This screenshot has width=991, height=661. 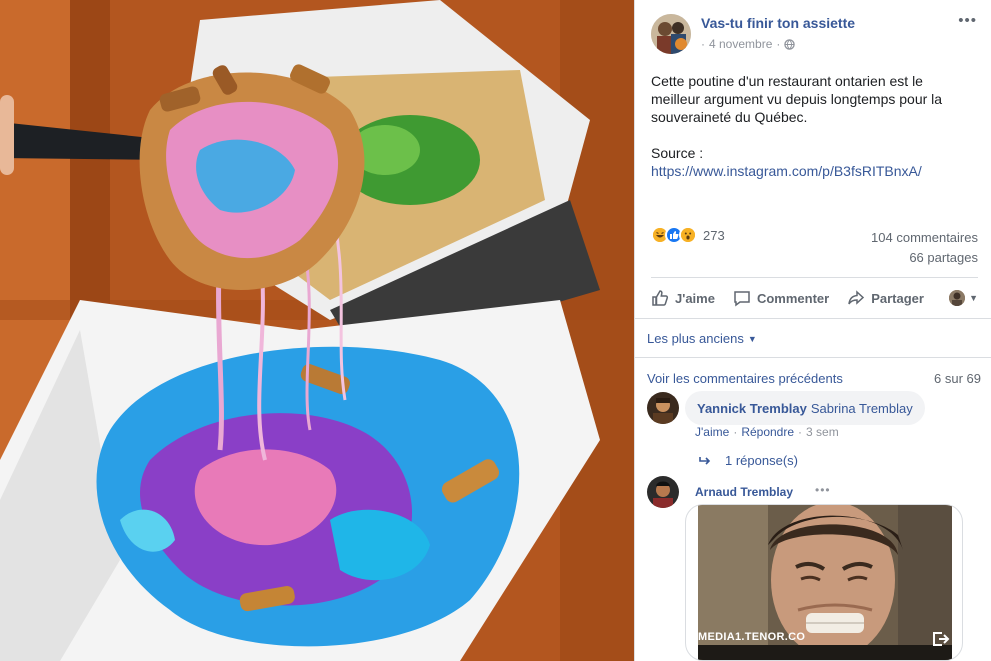 I want to click on open-external-icon, so click(x=940, y=639).